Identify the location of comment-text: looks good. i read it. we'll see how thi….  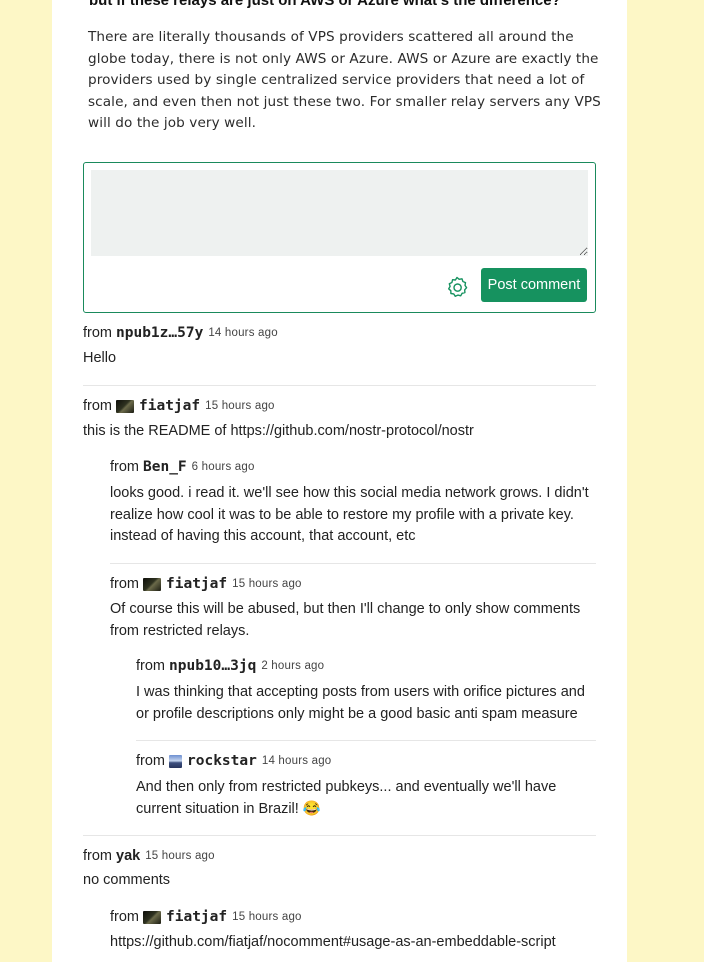
(349, 515).